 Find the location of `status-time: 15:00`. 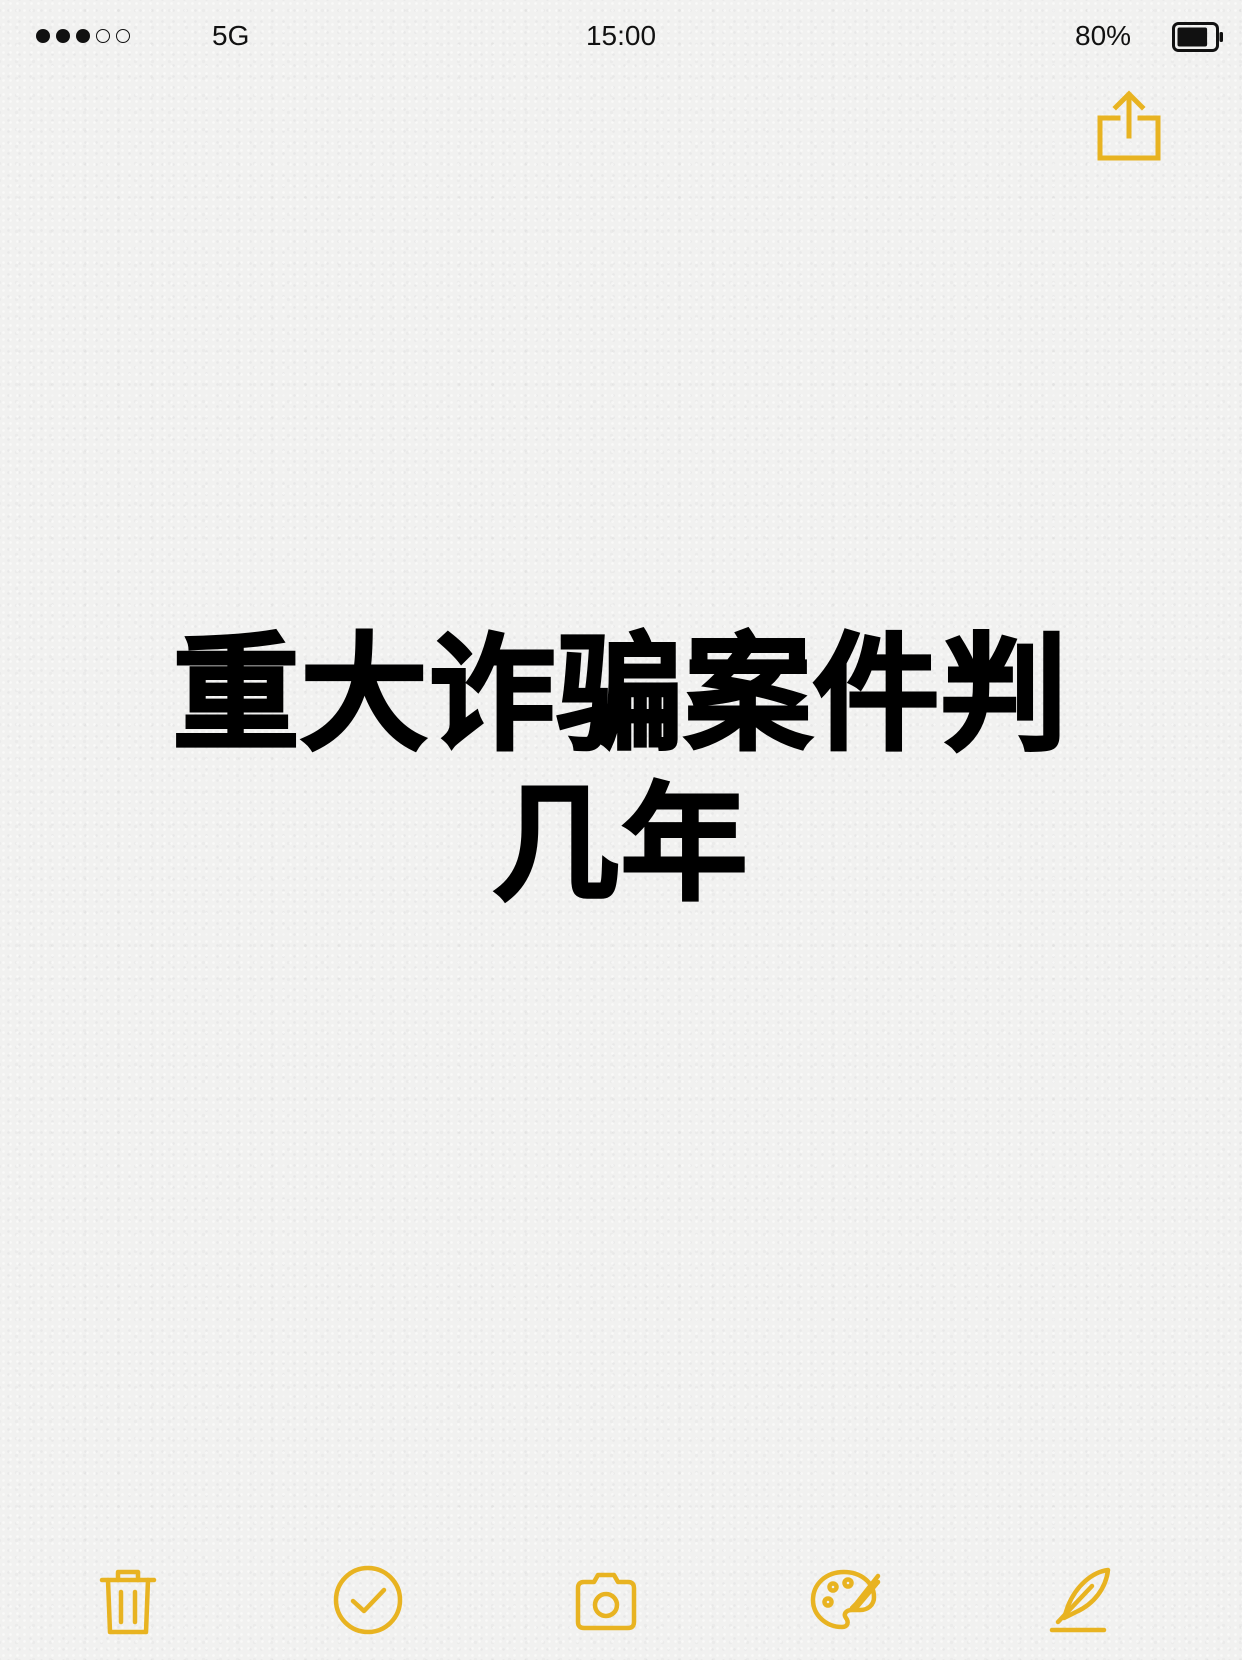

status-time: 15:00 is located at coordinates (621, 35).